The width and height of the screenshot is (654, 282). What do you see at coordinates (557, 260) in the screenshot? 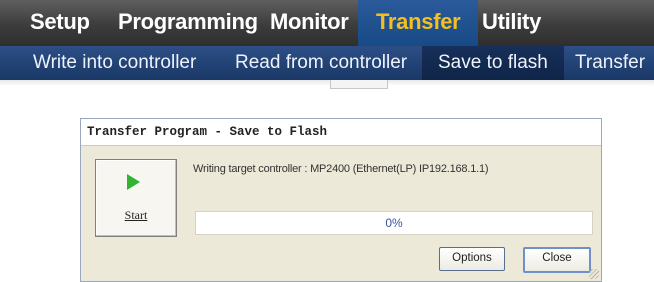
I see `close-button: Close` at bounding box center [557, 260].